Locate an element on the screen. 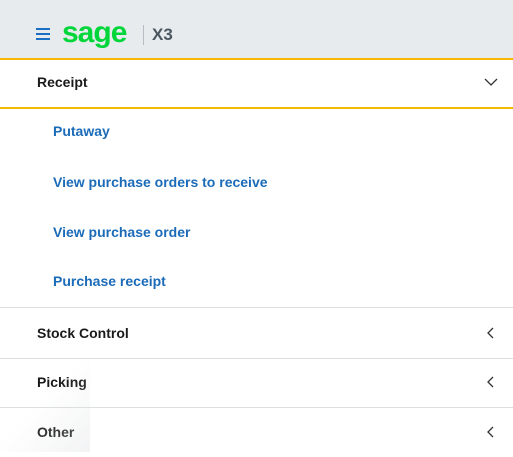  hamburger-menu-icon is located at coordinates (43, 34).